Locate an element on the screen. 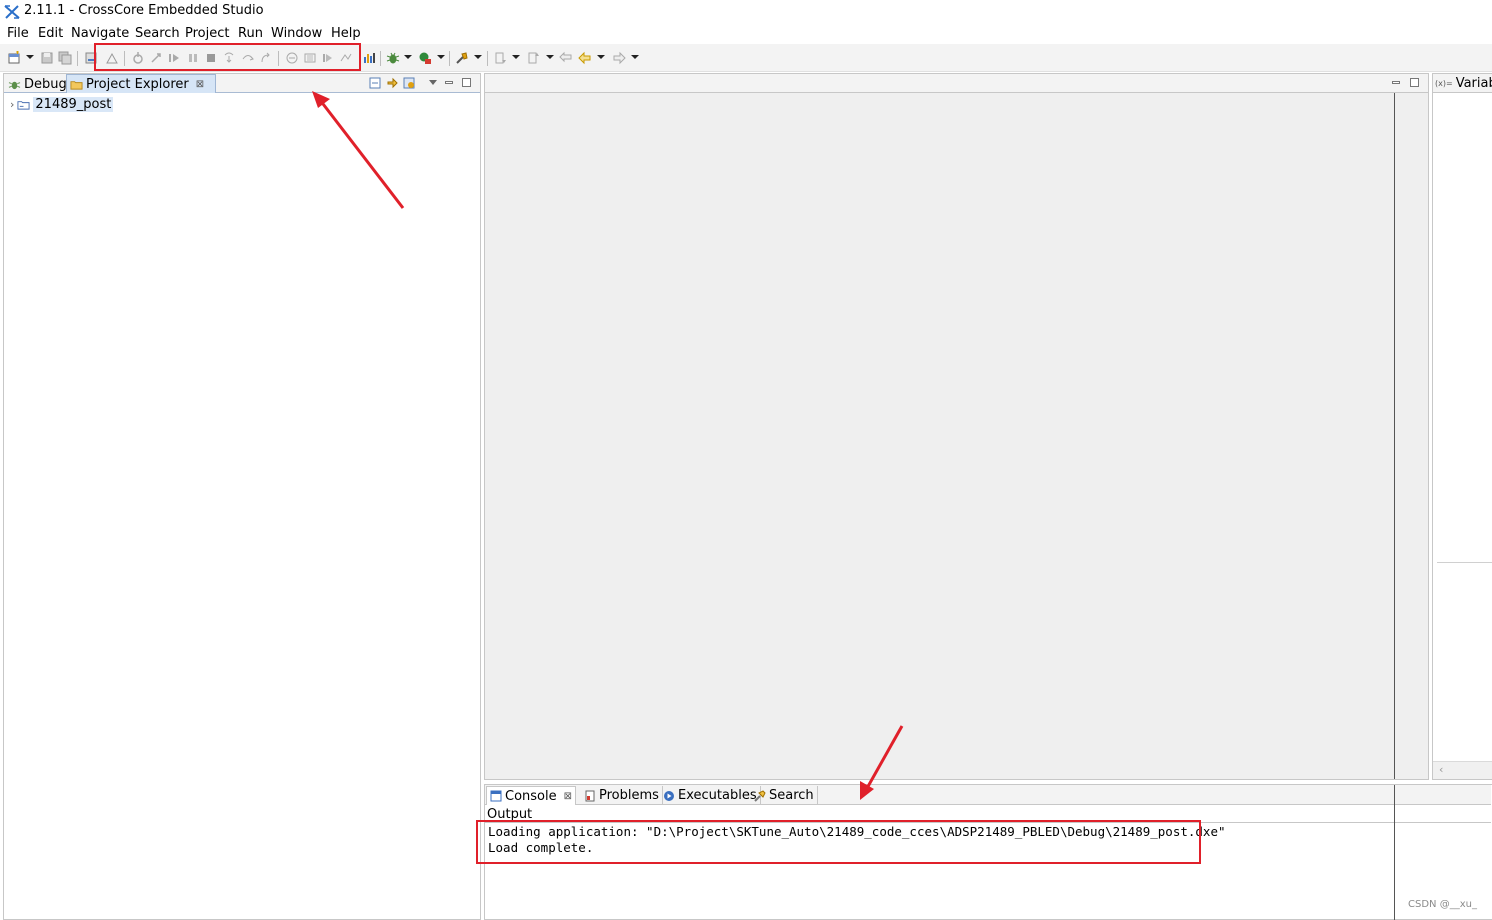 The width and height of the screenshot is (1492, 920). tab-project-explorer-label: Project Explorer is located at coordinates (137, 84).